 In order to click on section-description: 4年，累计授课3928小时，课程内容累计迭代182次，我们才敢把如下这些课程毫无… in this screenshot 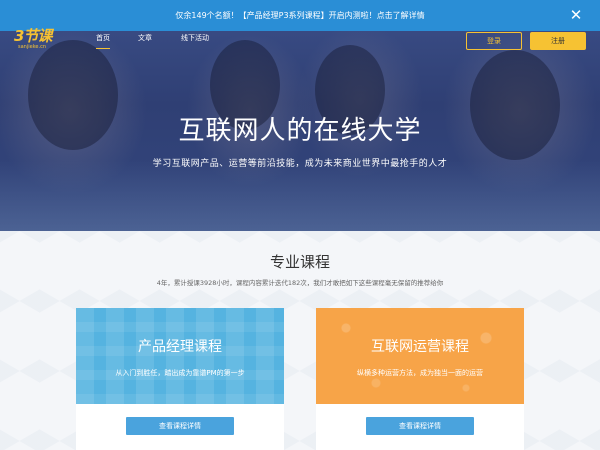, I will do `click(300, 283)`.